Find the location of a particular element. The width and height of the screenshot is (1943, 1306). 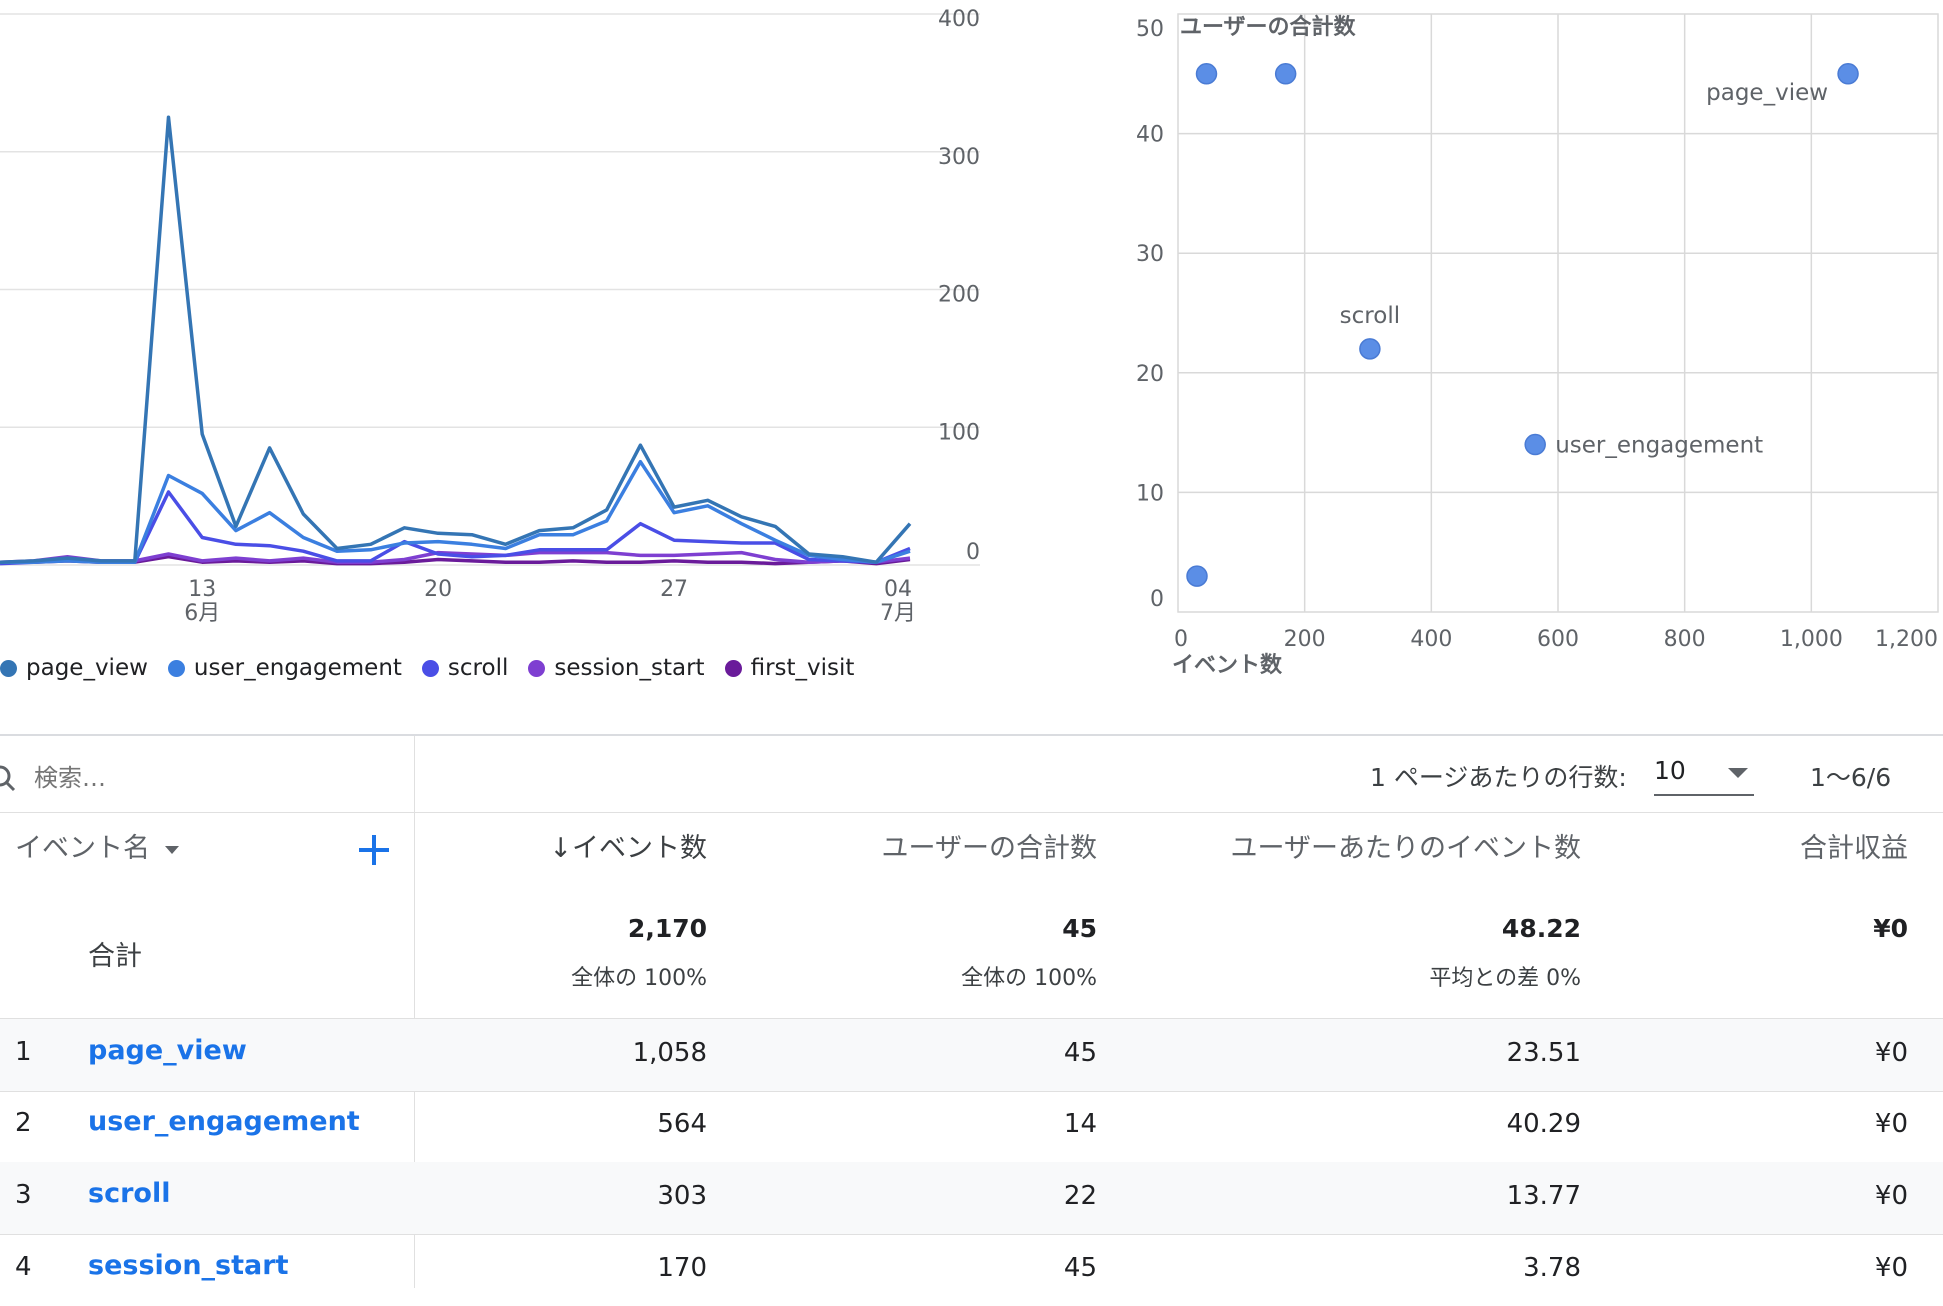

table-row: 2 user_engagement 564 14 40.29 ¥0 is located at coordinates (971, 1126).